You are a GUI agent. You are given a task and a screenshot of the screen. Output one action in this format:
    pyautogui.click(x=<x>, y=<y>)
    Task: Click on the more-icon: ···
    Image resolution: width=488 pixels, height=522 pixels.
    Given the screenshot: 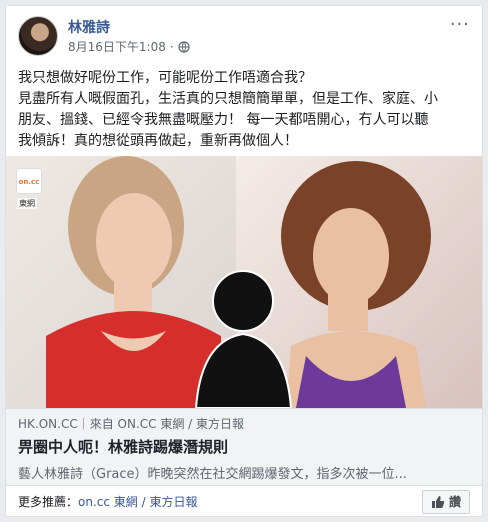 What is the action you would take?
    pyautogui.click(x=460, y=25)
    